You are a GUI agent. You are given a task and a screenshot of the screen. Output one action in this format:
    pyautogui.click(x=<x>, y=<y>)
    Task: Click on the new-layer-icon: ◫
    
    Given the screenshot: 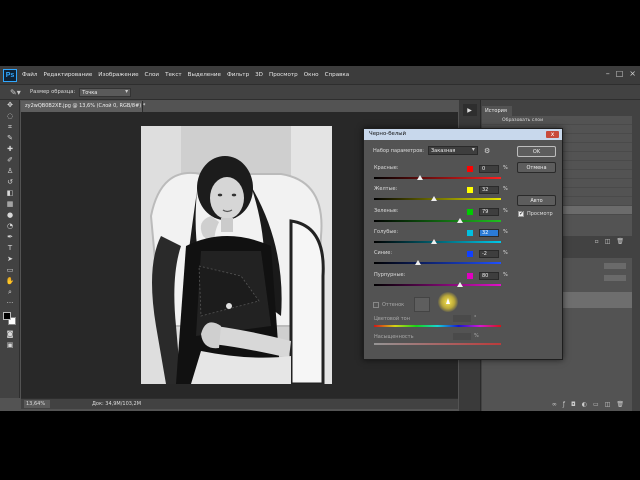 What is the action you would take?
    pyautogui.click(x=608, y=404)
    